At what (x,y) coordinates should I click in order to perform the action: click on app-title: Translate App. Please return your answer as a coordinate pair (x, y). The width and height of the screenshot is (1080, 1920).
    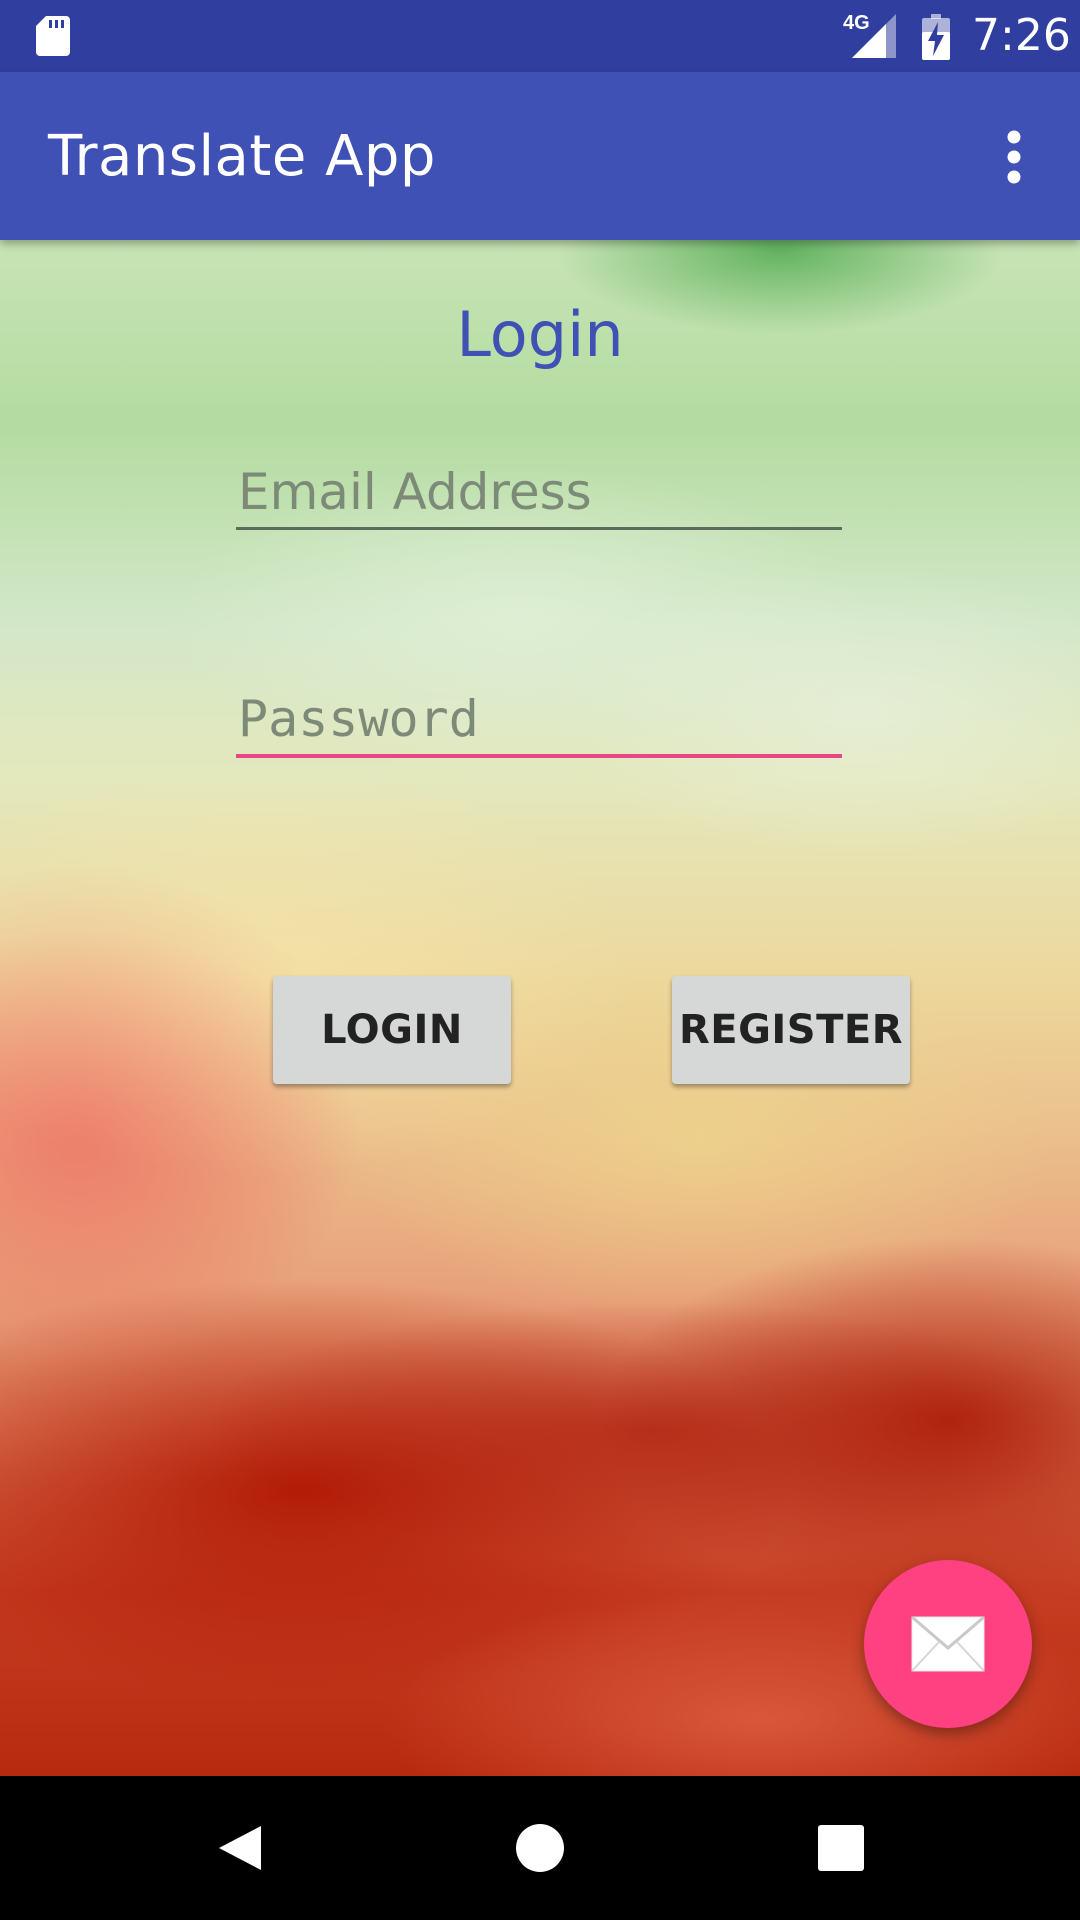
    Looking at the image, I should click on (242, 156).